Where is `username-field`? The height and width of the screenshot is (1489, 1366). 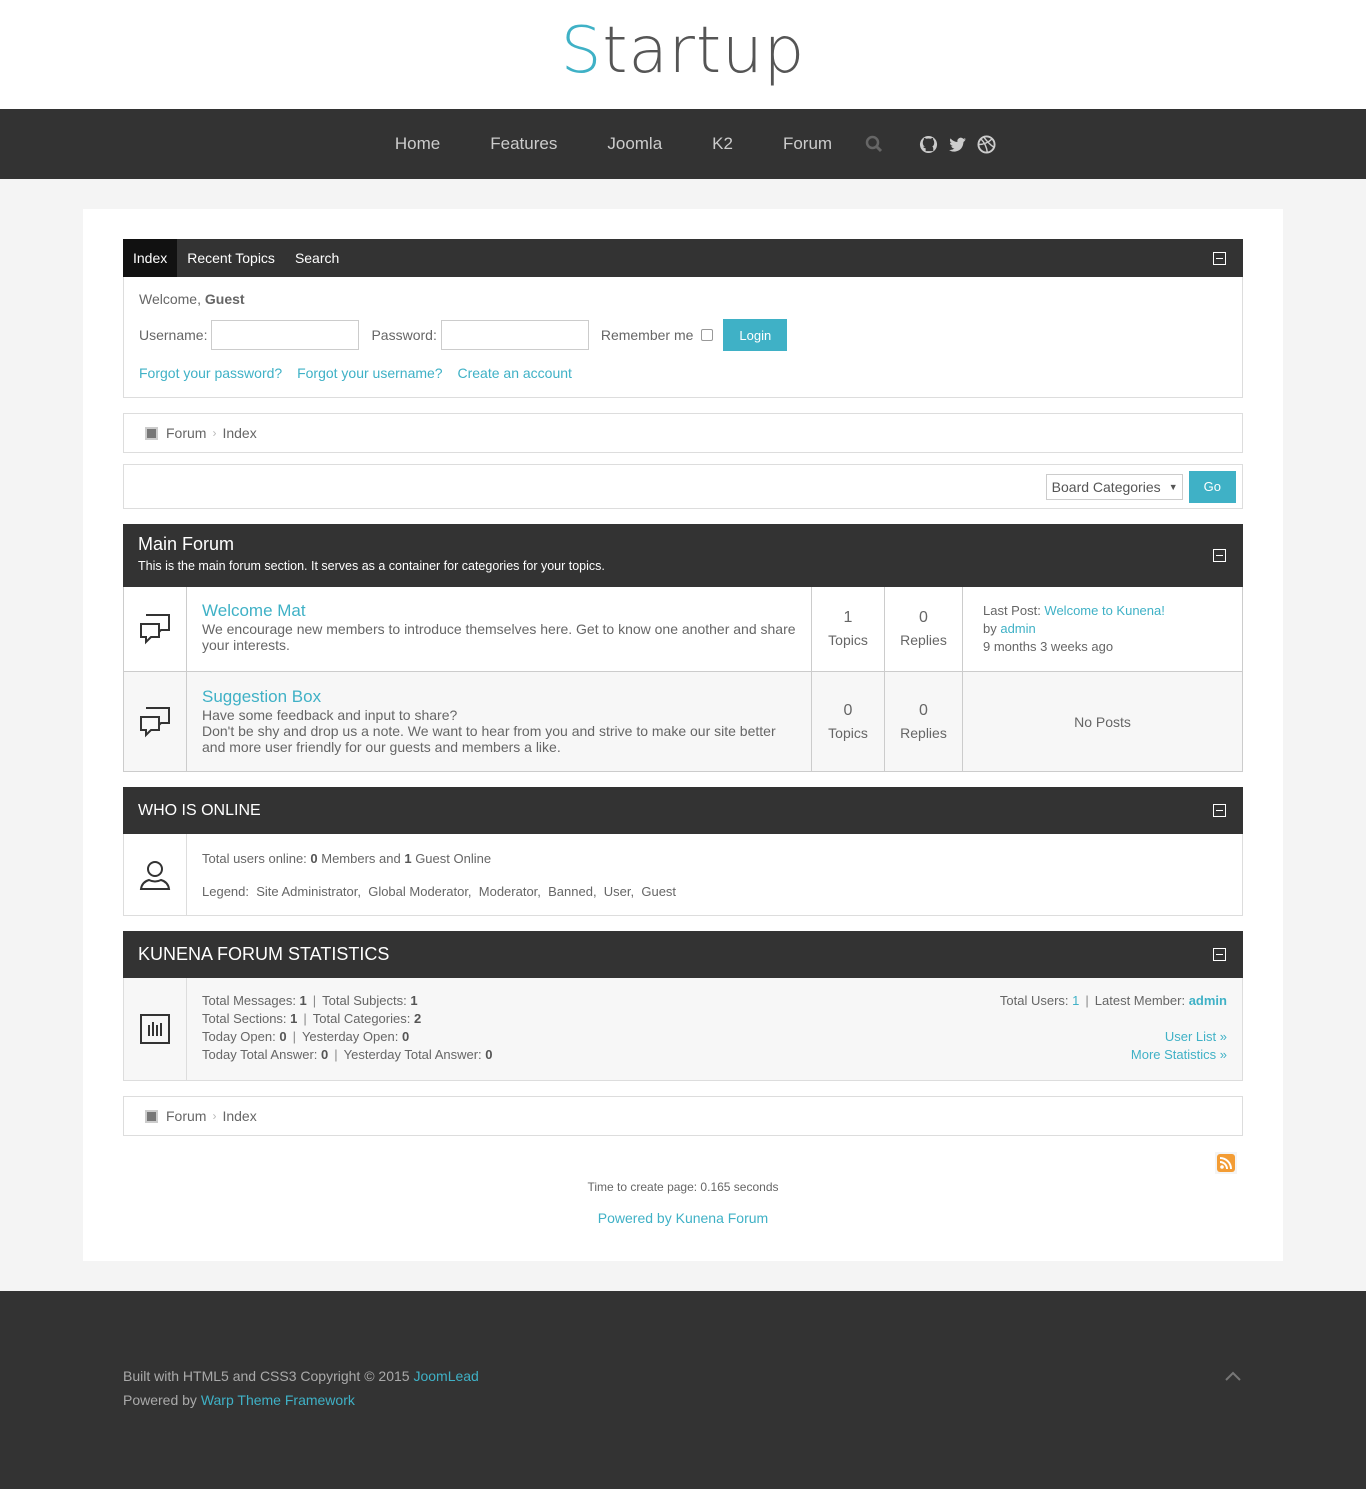 username-field is located at coordinates (285, 335).